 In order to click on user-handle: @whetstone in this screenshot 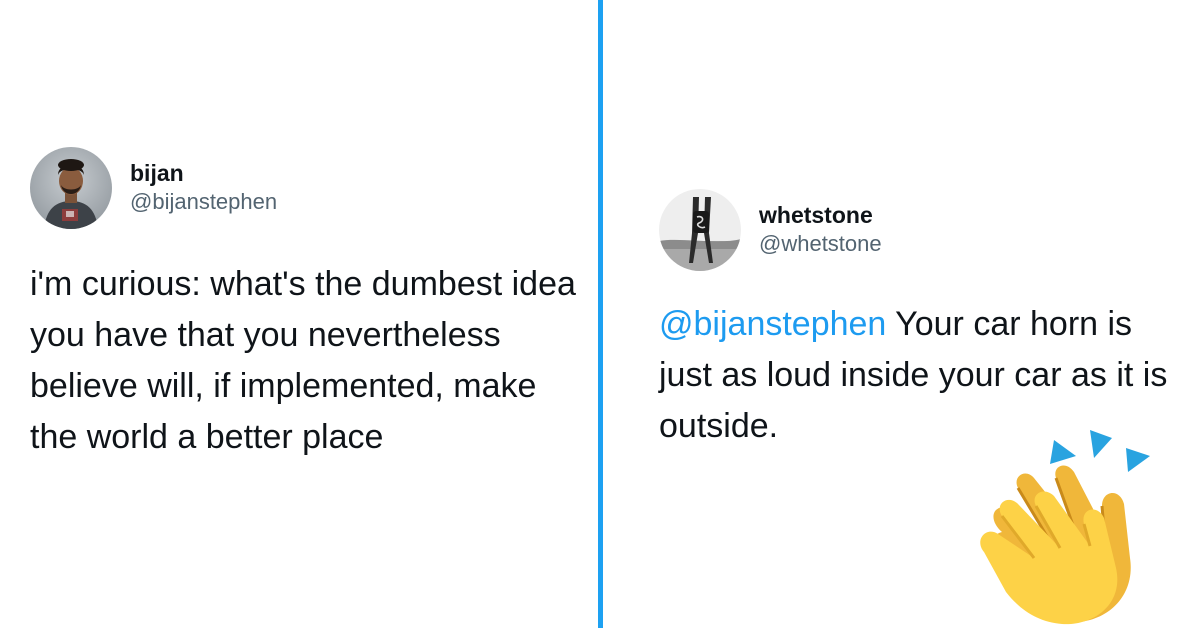, I will do `click(820, 244)`.